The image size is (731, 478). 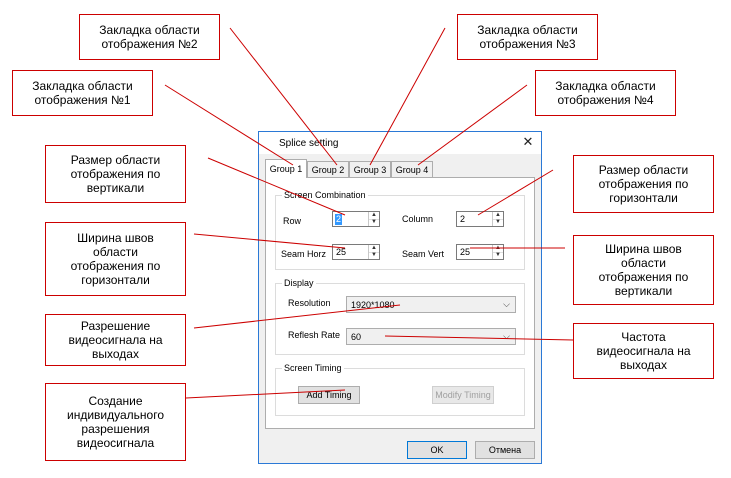 What do you see at coordinates (115, 174) in the screenshot?
I see `callout-vertical-size: Размер области отображения по вертикали` at bounding box center [115, 174].